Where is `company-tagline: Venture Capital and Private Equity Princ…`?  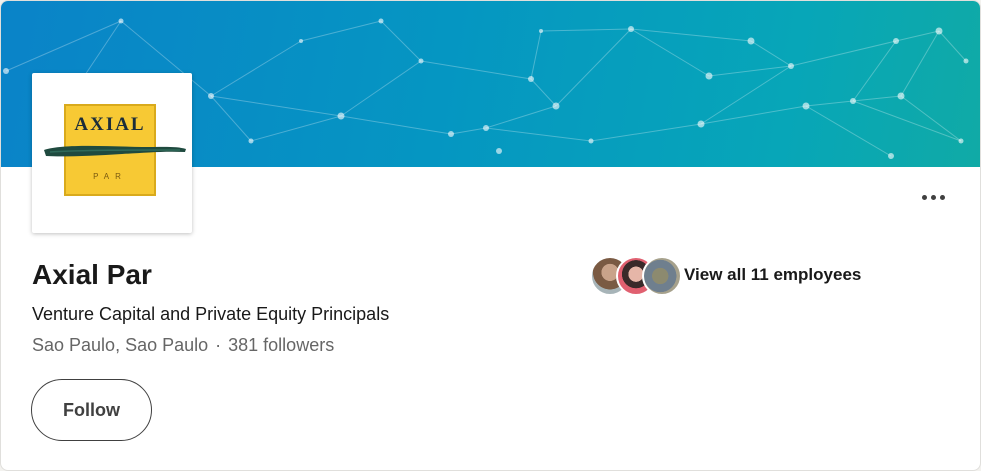 company-tagline: Venture Capital and Private Equity Princ… is located at coordinates (211, 314).